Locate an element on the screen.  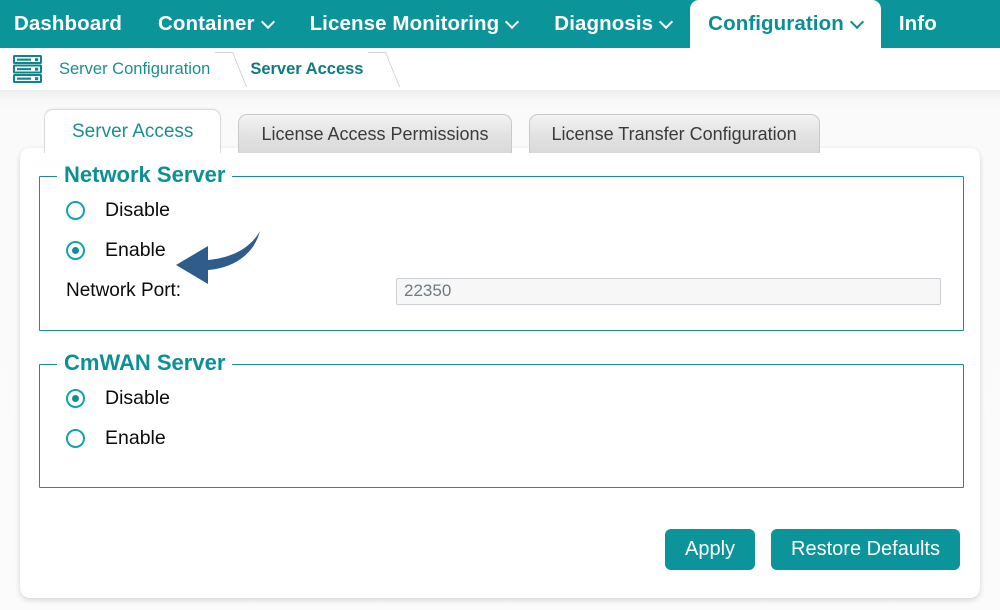
tab-label: License Transfer Configuration is located at coordinates (674, 133).